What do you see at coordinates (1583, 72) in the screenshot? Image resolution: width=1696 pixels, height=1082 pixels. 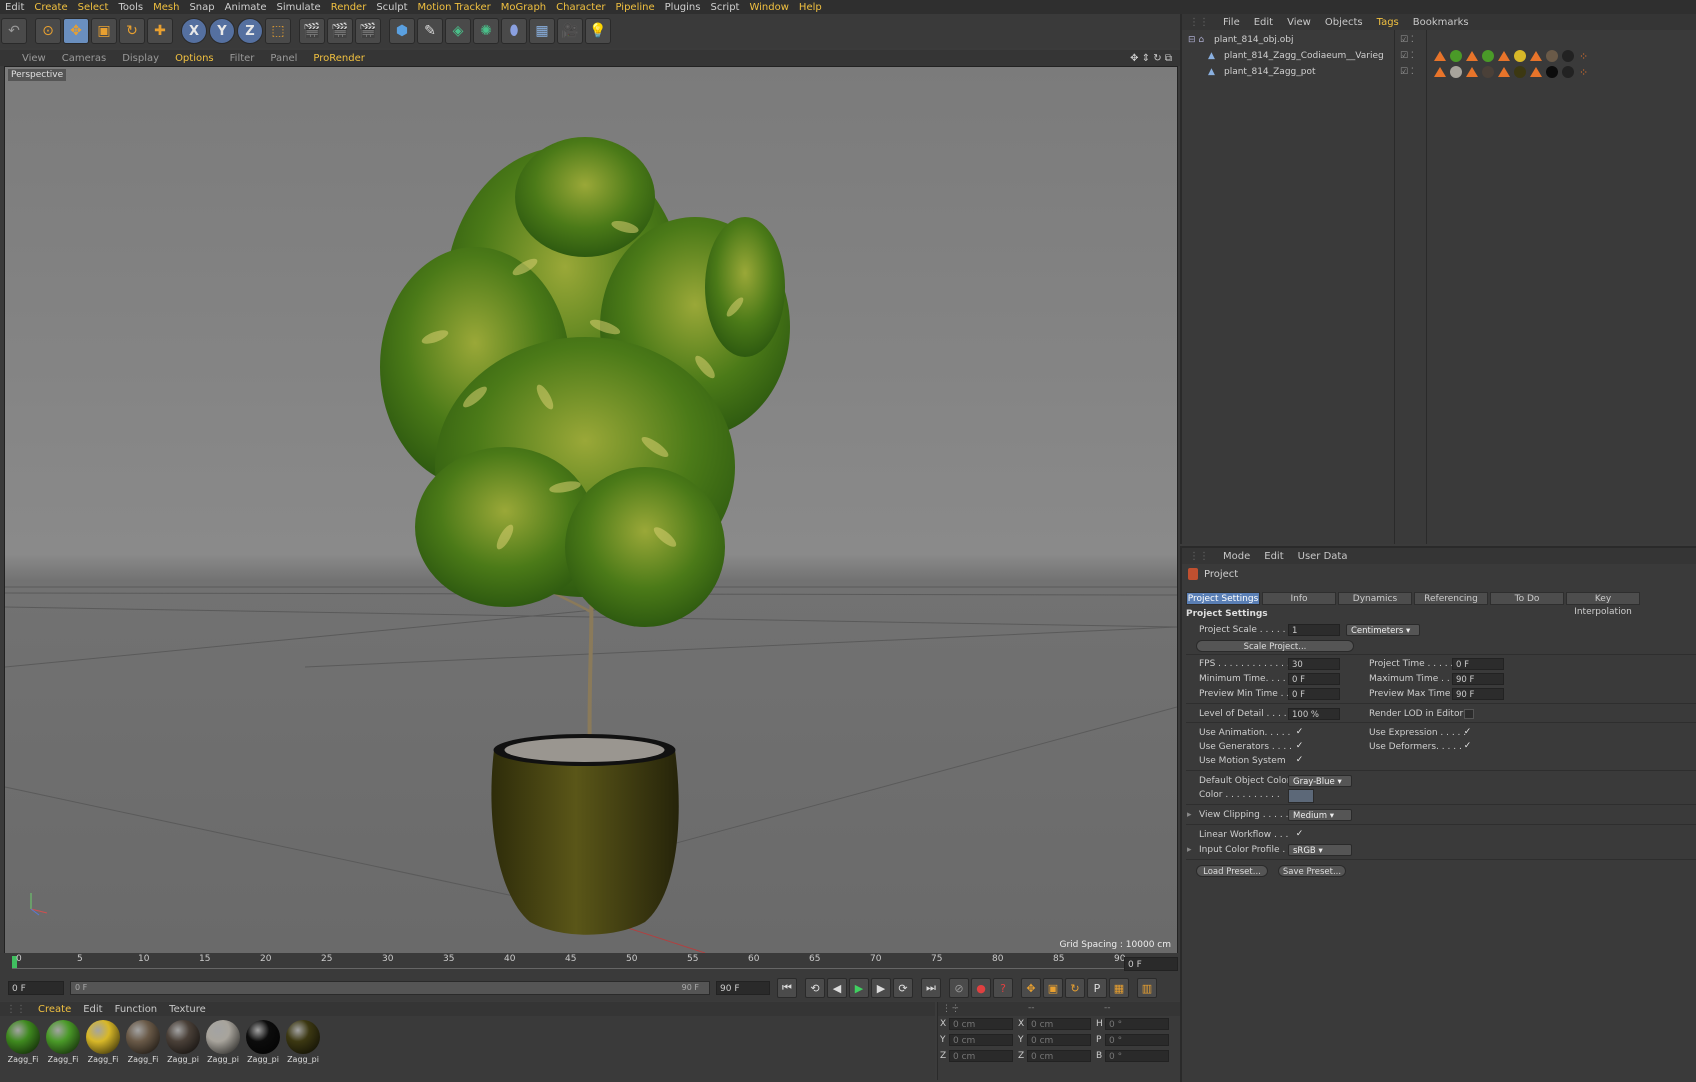 I see `uvw-tag-icon: ⁘` at bounding box center [1583, 72].